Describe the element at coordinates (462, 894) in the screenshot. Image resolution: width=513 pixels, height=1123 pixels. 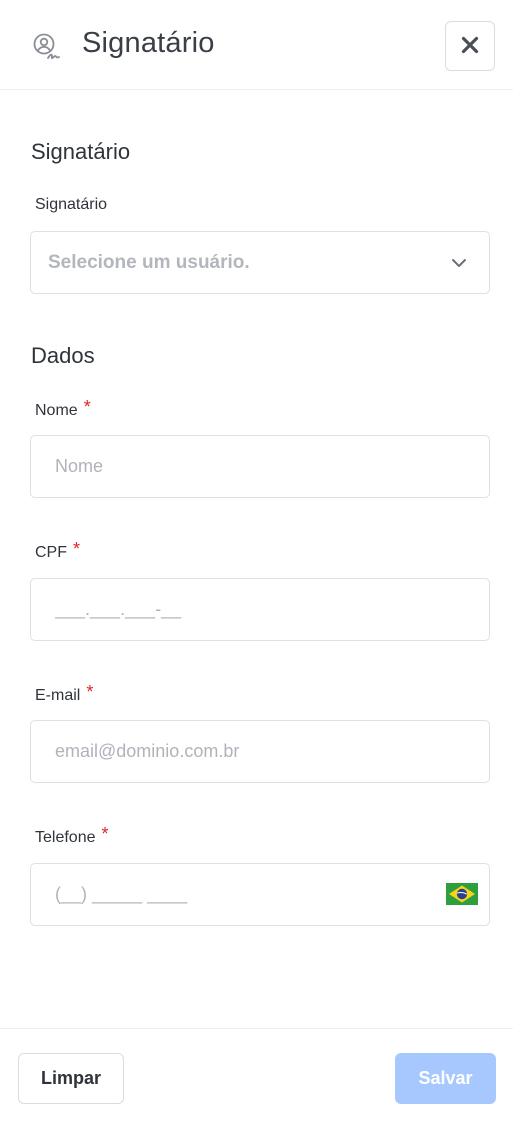
I see `brazil-flag-icon` at that location.